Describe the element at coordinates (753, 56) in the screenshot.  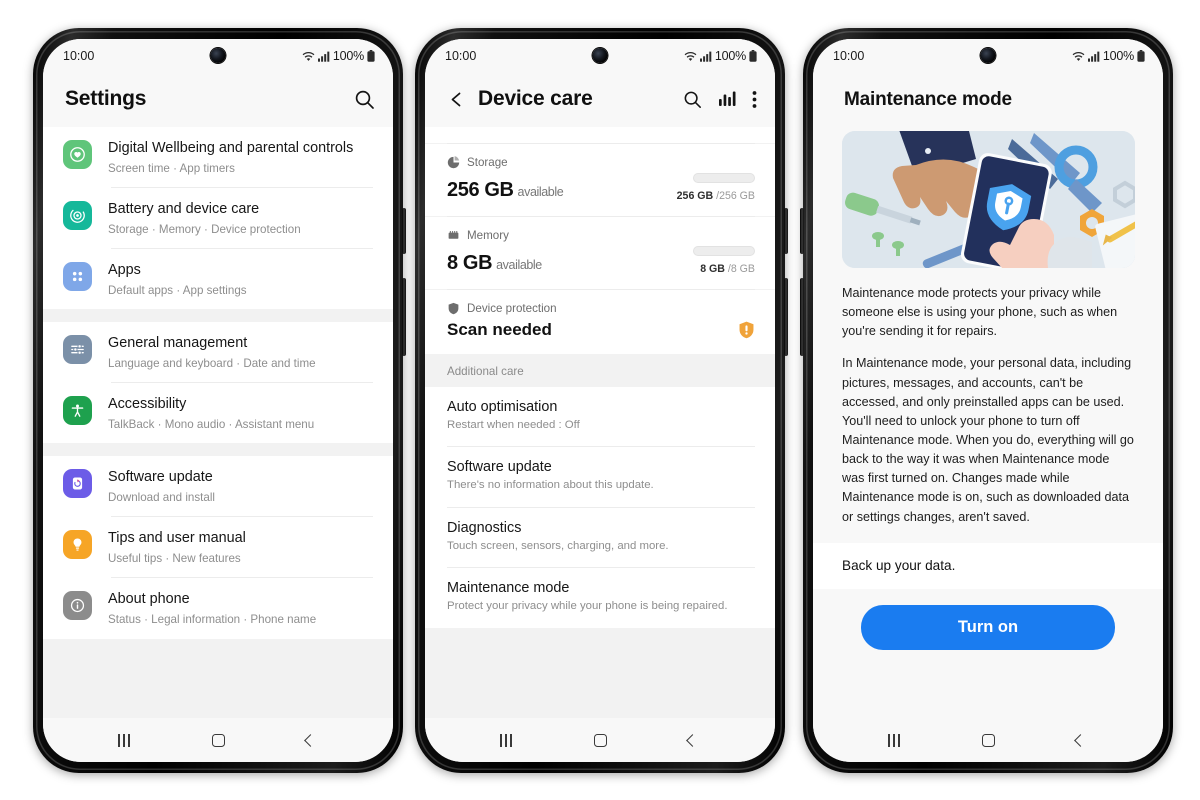
I see `battery-full-icon` at that location.